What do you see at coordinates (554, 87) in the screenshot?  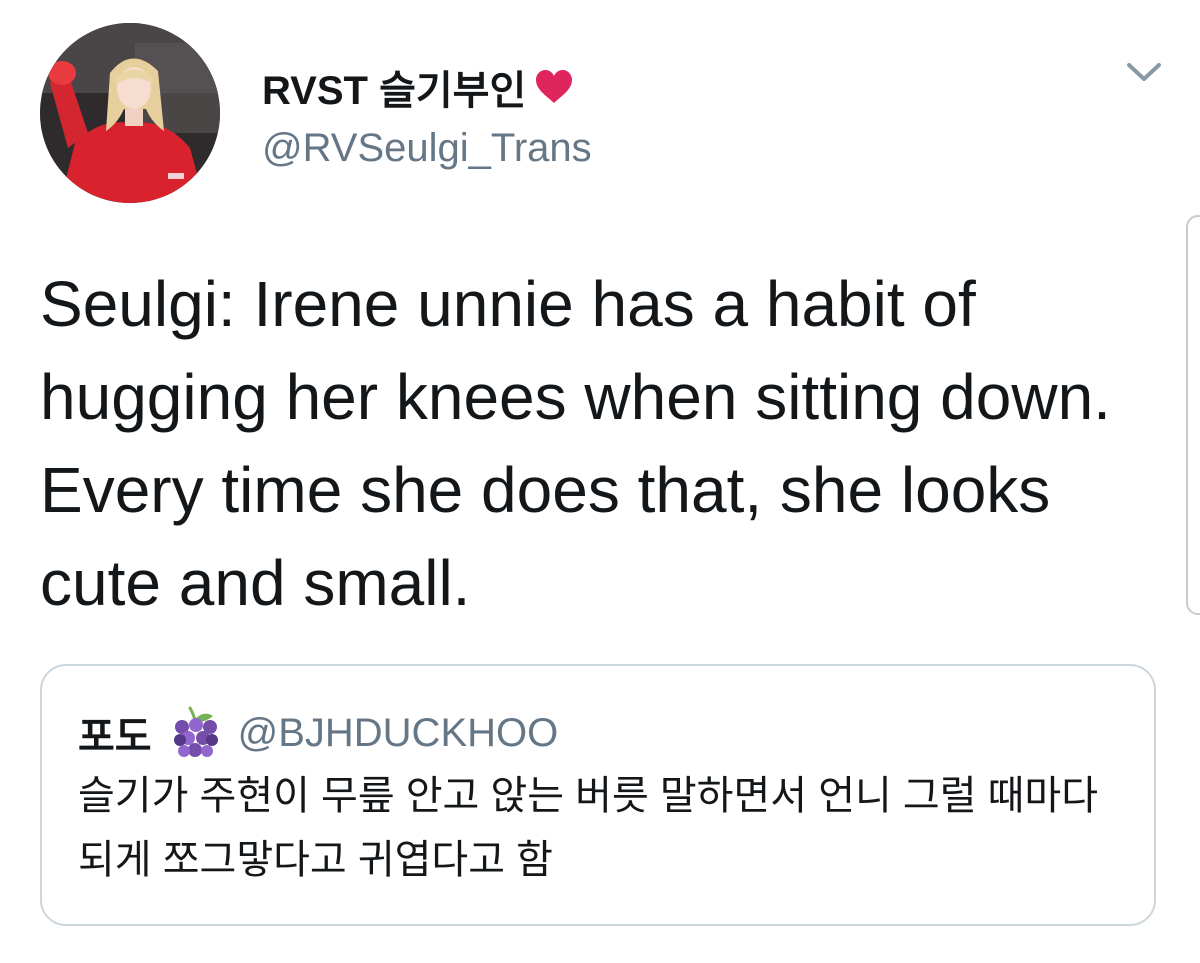 I see `red-heart-icon` at bounding box center [554, 87].